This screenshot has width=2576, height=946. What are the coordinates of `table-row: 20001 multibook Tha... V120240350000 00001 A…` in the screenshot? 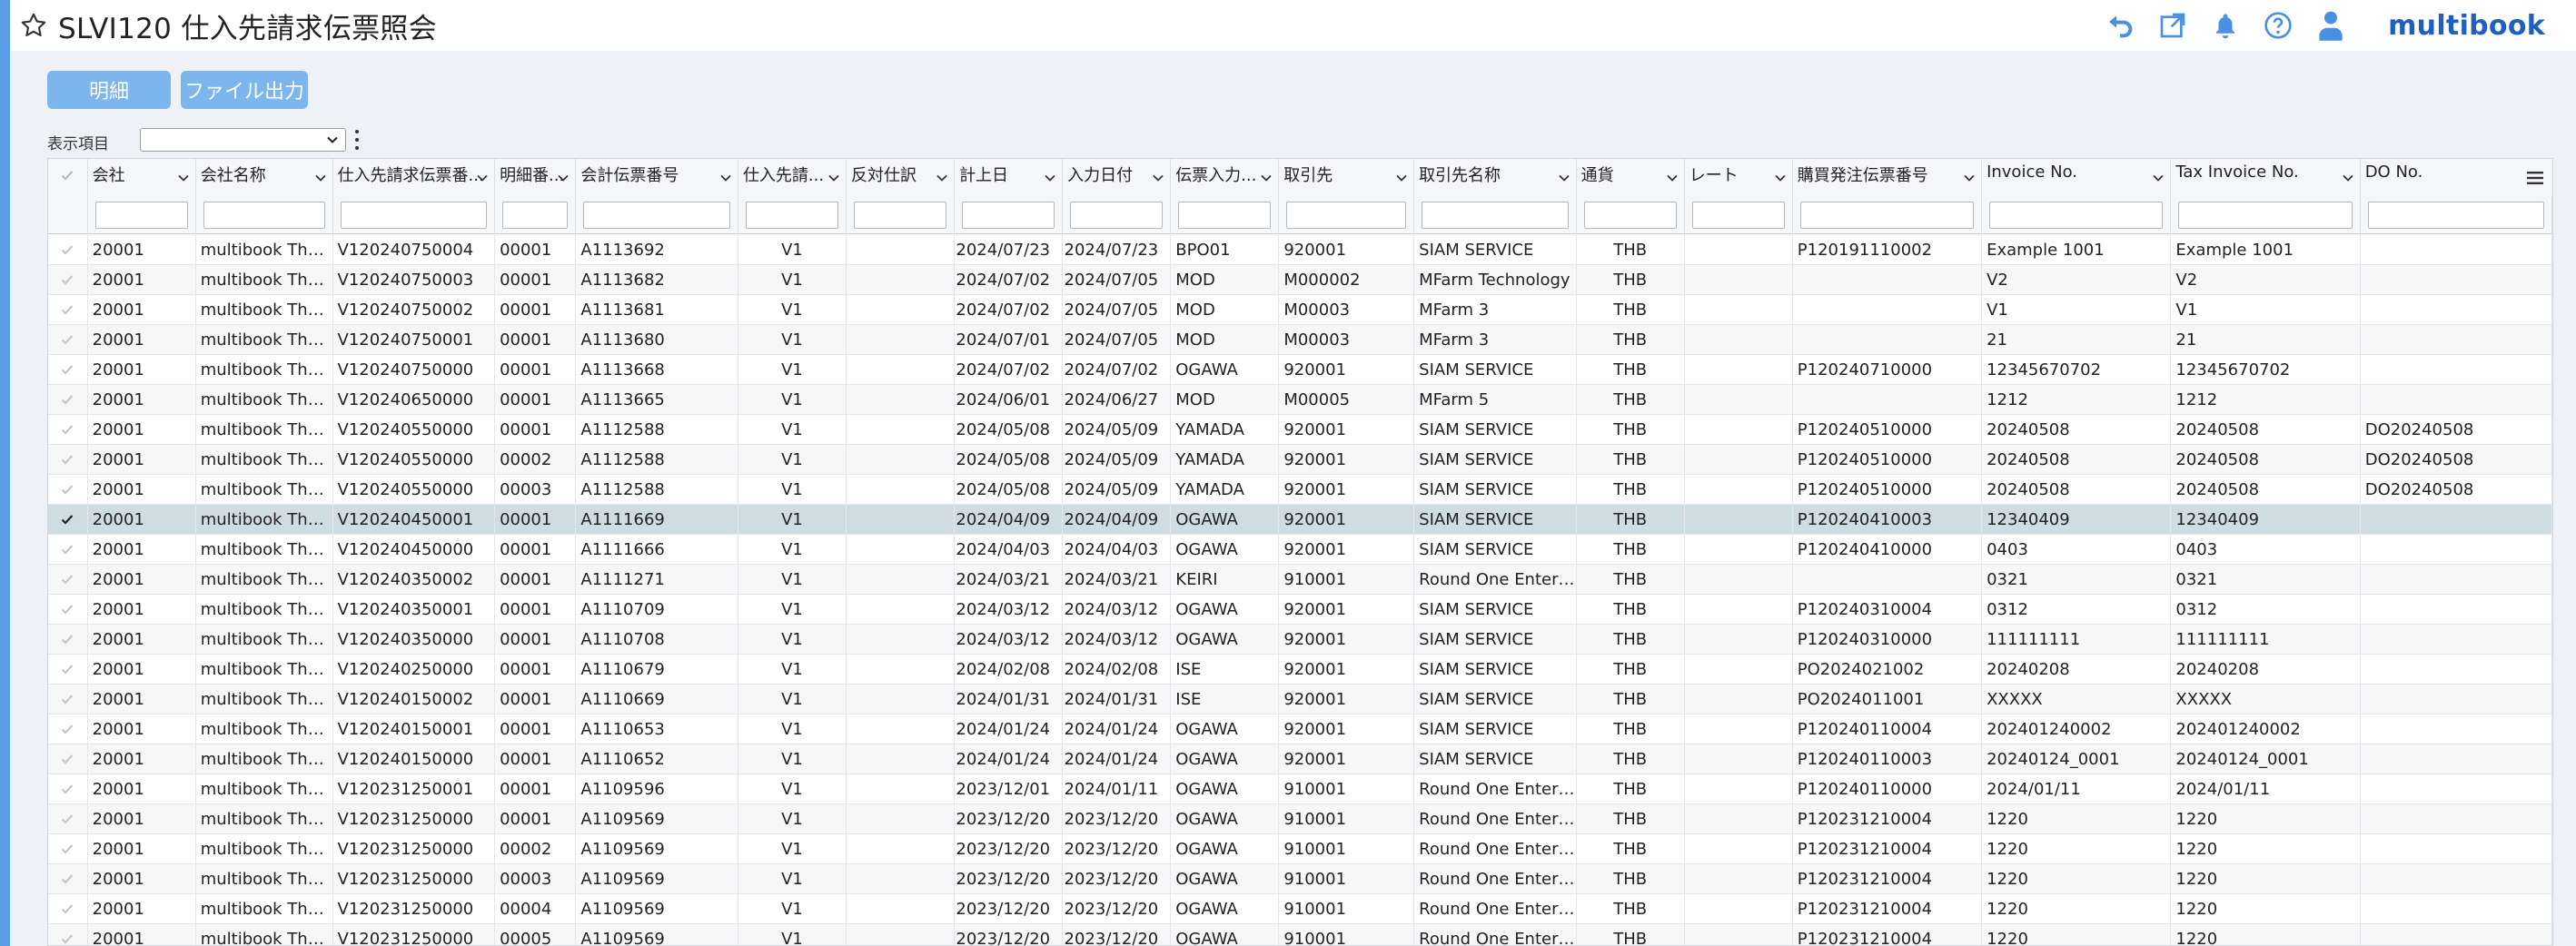 It's located at (1300, 640).